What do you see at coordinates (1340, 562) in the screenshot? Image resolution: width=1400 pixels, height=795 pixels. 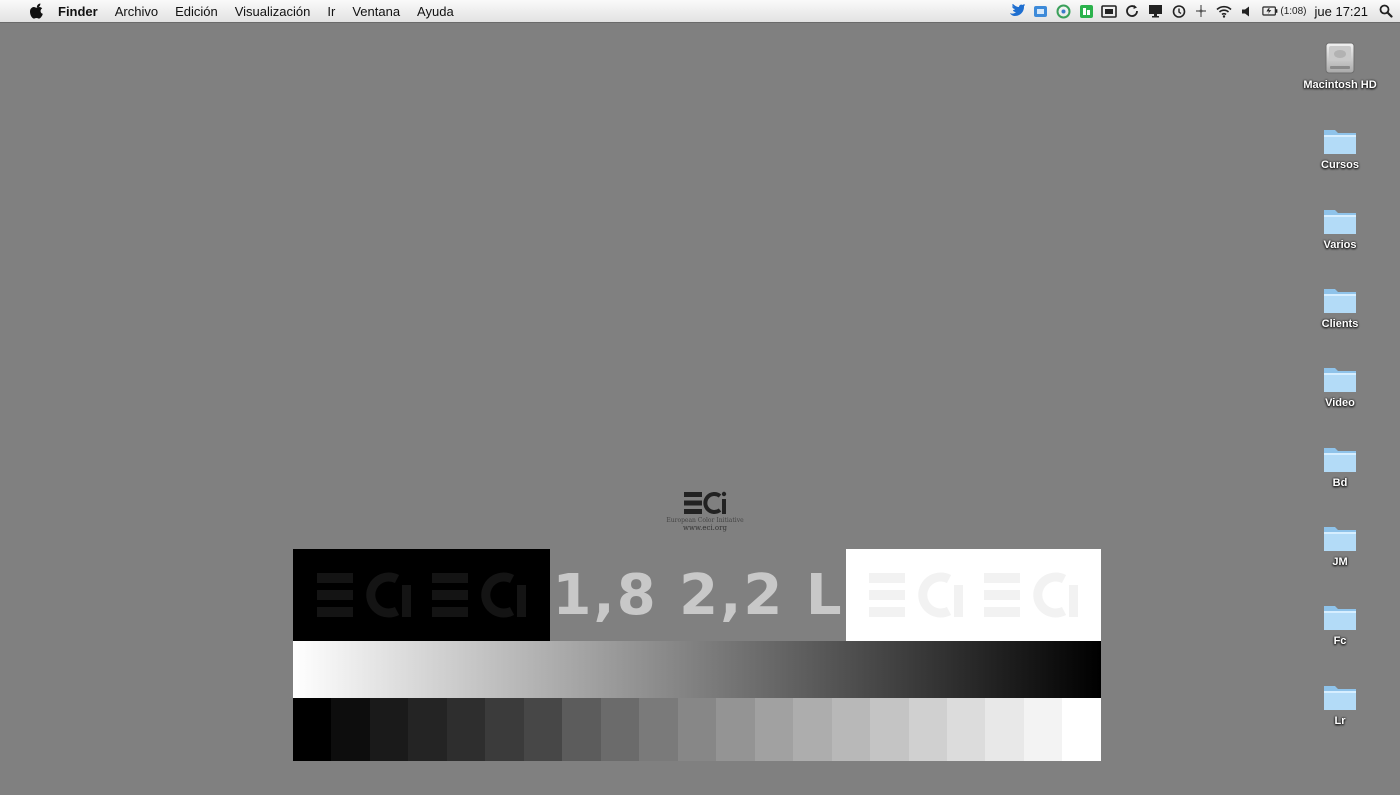 I see `desktop-icon-label: JM` at bounding box center [1340, 562].